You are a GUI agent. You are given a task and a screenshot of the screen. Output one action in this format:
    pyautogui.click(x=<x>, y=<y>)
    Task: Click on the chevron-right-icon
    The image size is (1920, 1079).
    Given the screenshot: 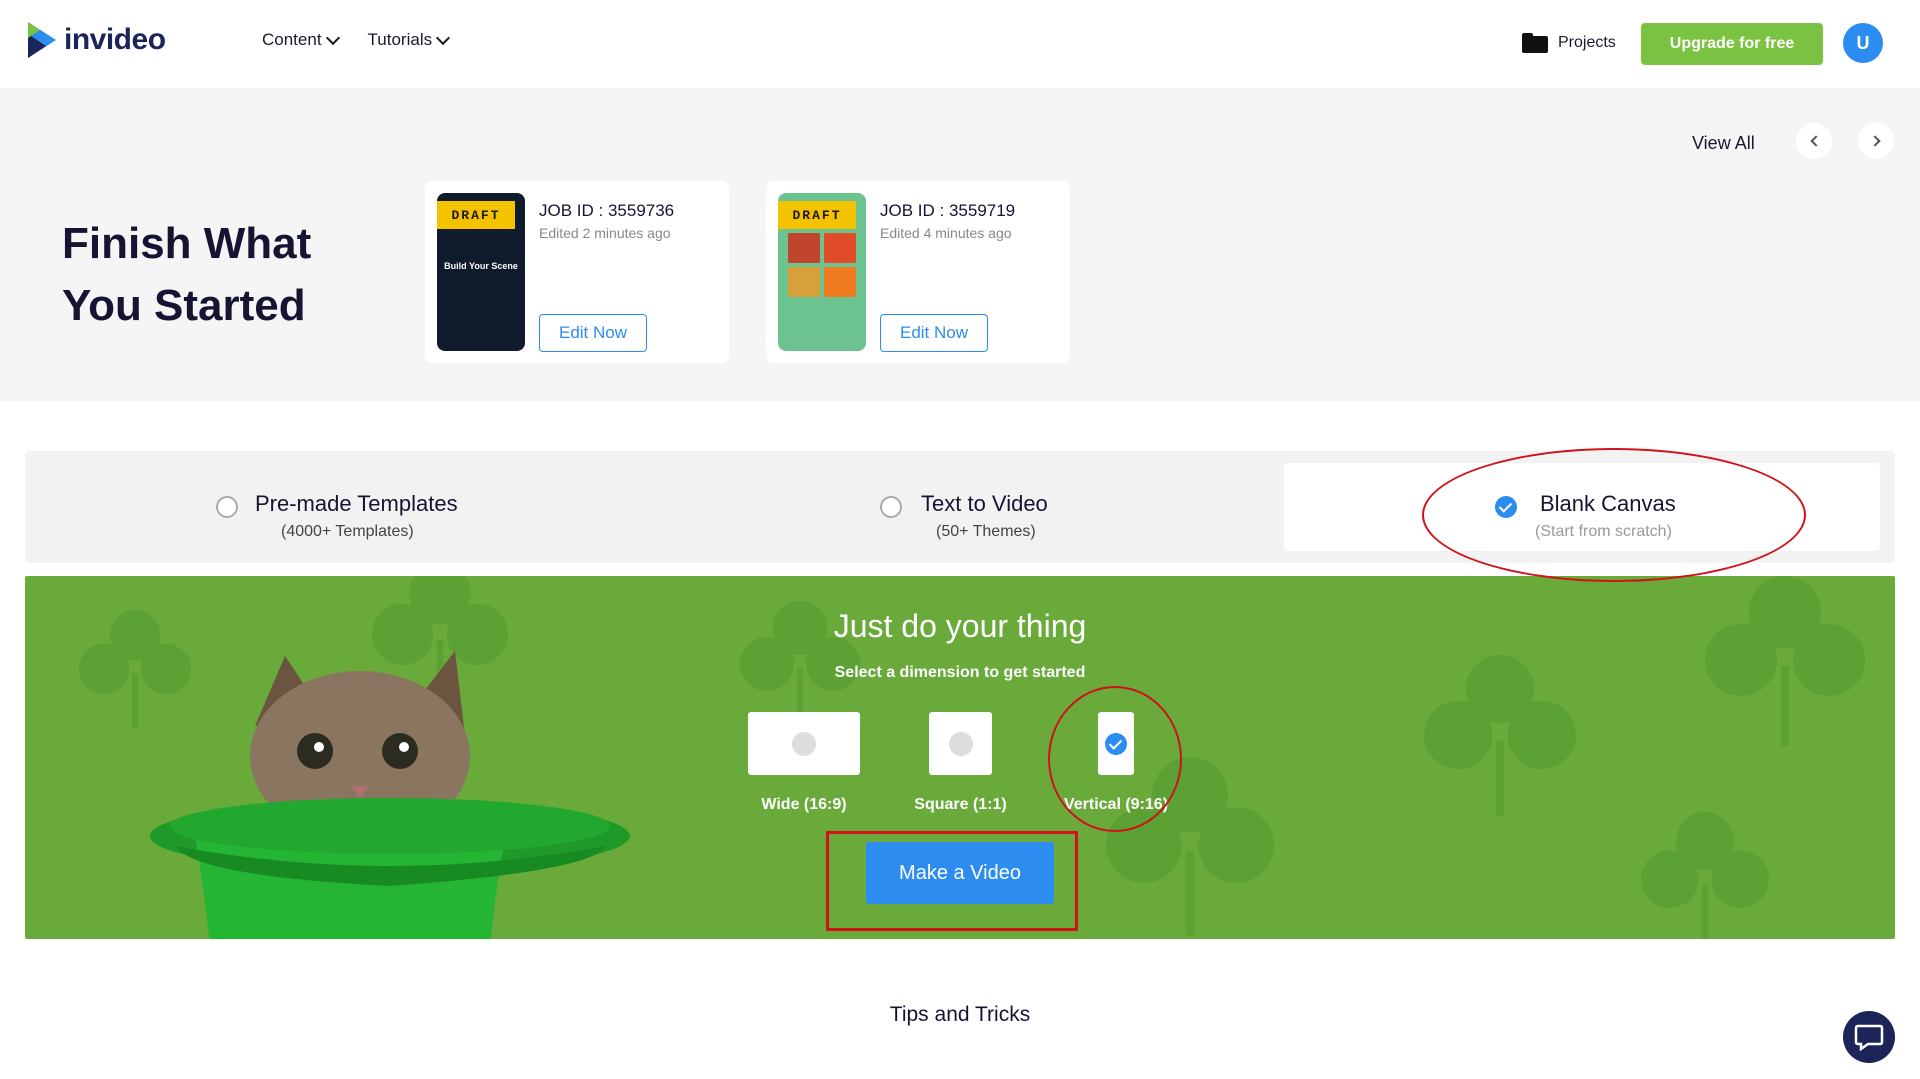 What is the action you would take?
    pyautogui.click(x=1874, y=141)
    